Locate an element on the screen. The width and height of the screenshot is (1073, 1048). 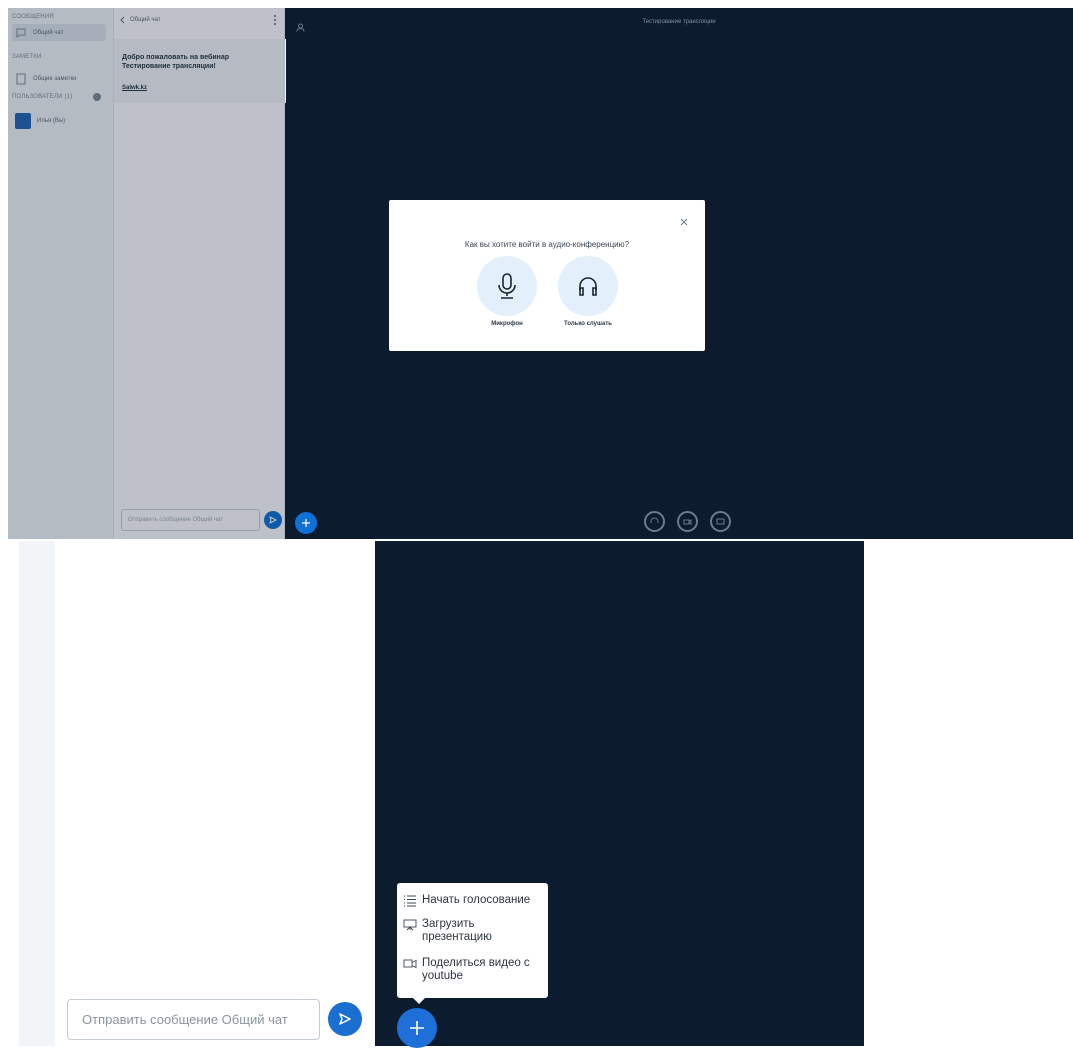
camera-icon is located at coordinates (687, 522).